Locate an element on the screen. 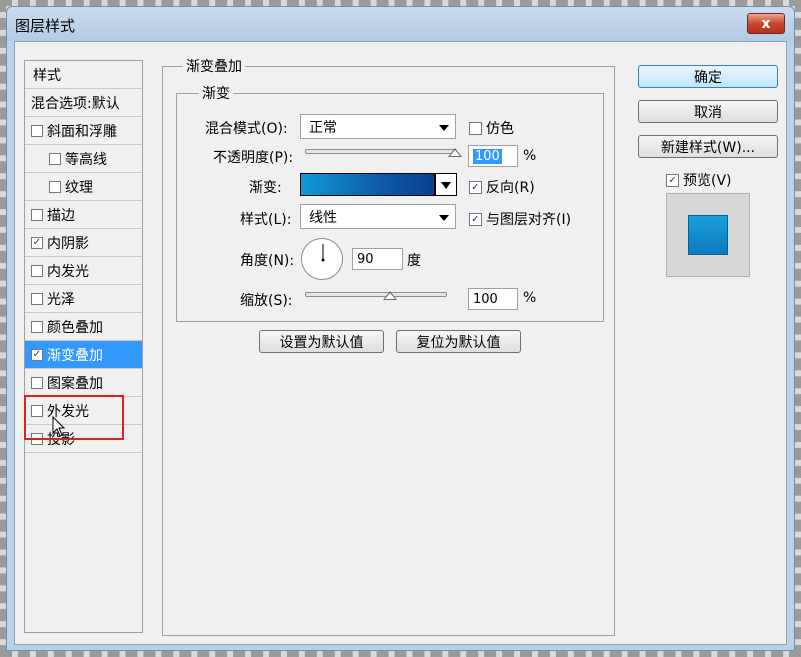 The image size is (801, 657). style-item-gradient-overlay: ✓ 渐变叠加 is located at coordinates (83, 355).